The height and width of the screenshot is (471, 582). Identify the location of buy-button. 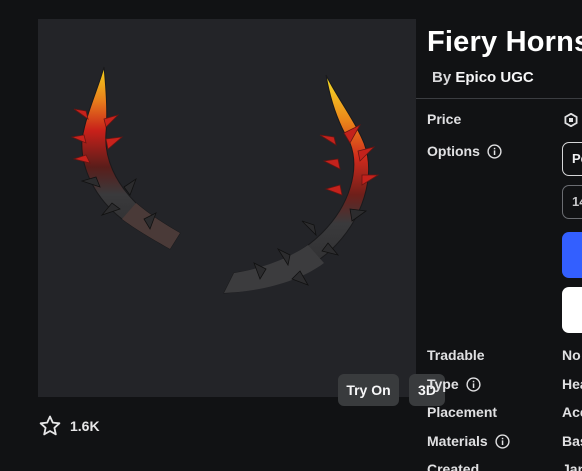
(572, 255).